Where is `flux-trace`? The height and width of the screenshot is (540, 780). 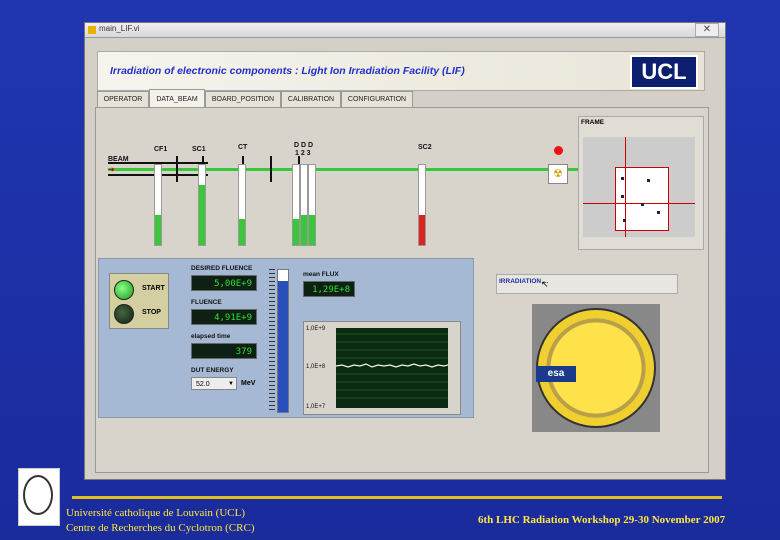 flux-trace is located at coordinates (392, 365).